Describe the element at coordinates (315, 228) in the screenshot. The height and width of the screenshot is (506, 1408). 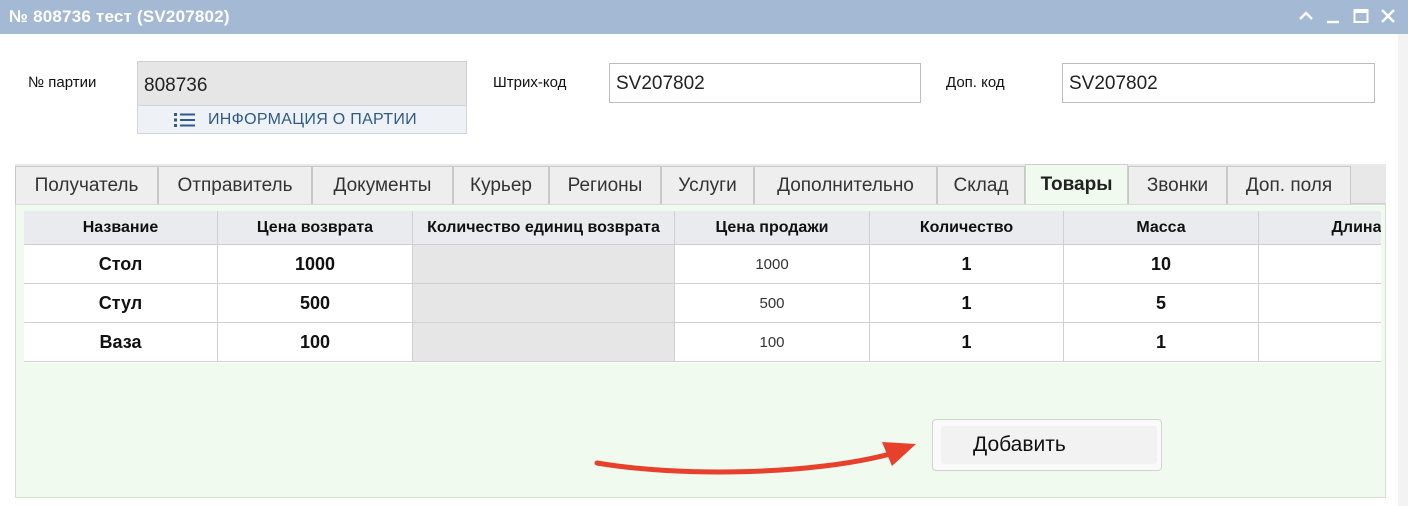
I see `column-header-return-price: Цена возврата` at that location.